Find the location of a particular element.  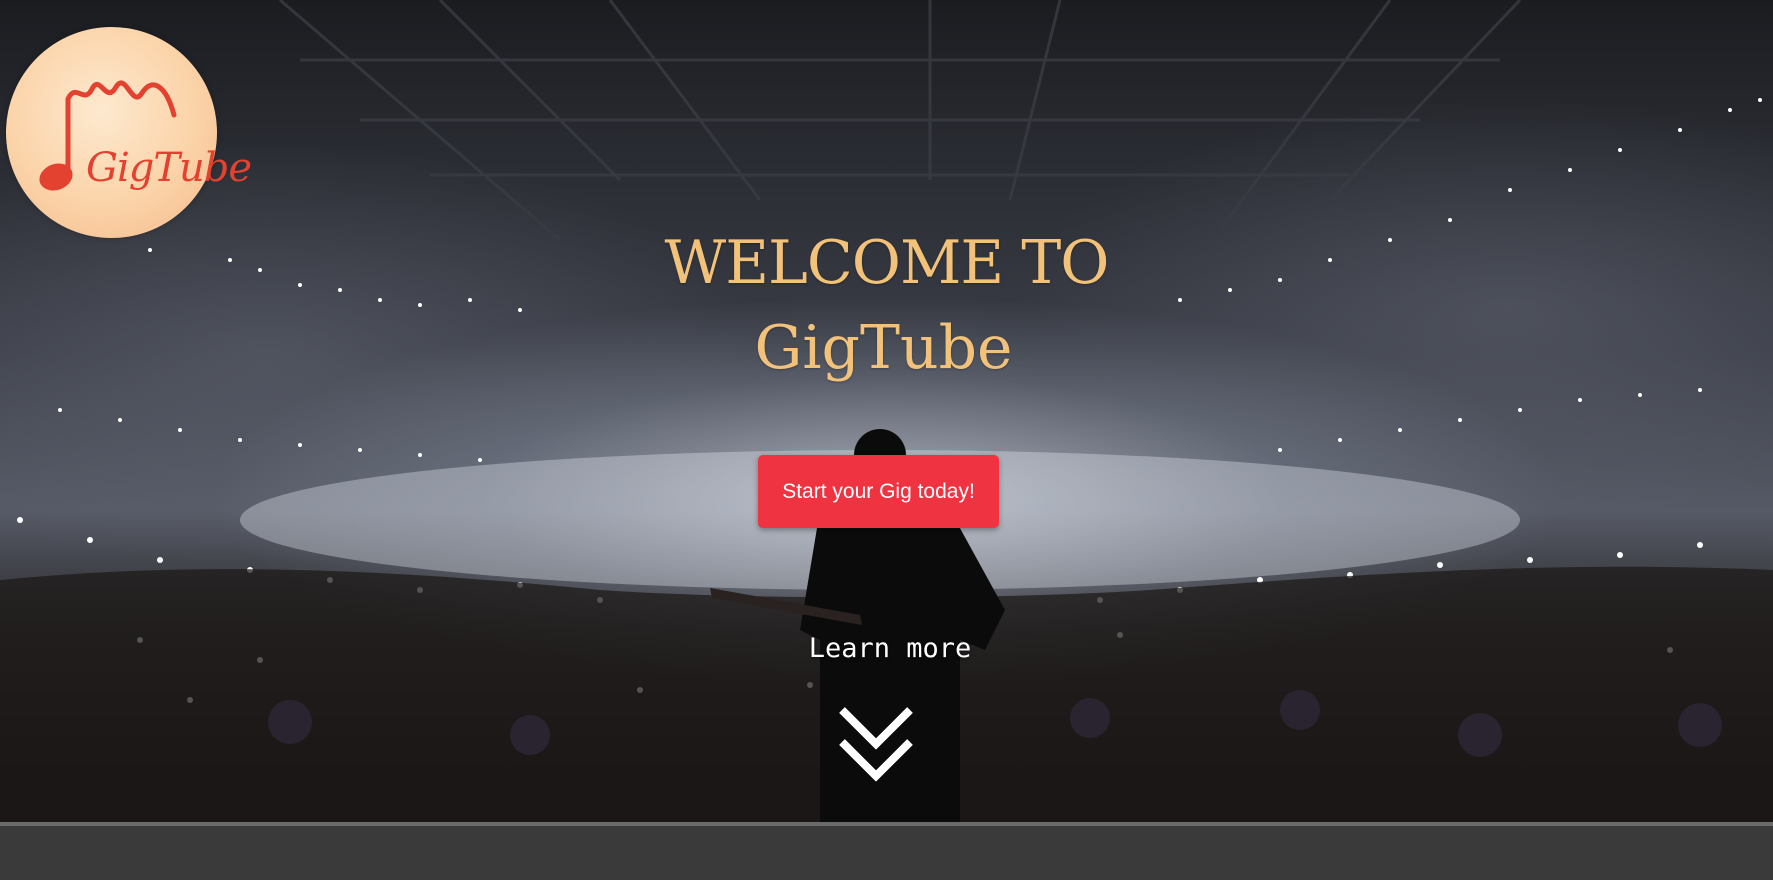

gigtube-logo: GigTube is located at coordinates (129, 132).